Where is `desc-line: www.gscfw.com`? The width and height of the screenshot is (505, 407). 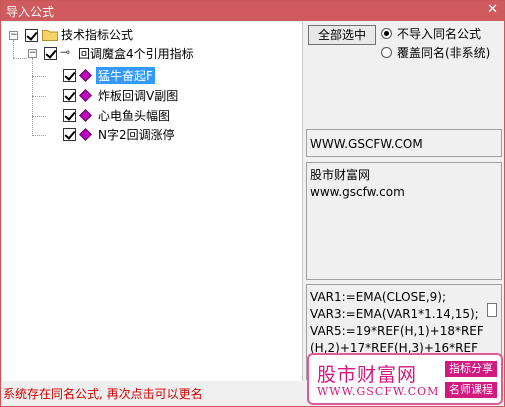
desc-line: www.gscfw.com is located at coordinates (357, 192).